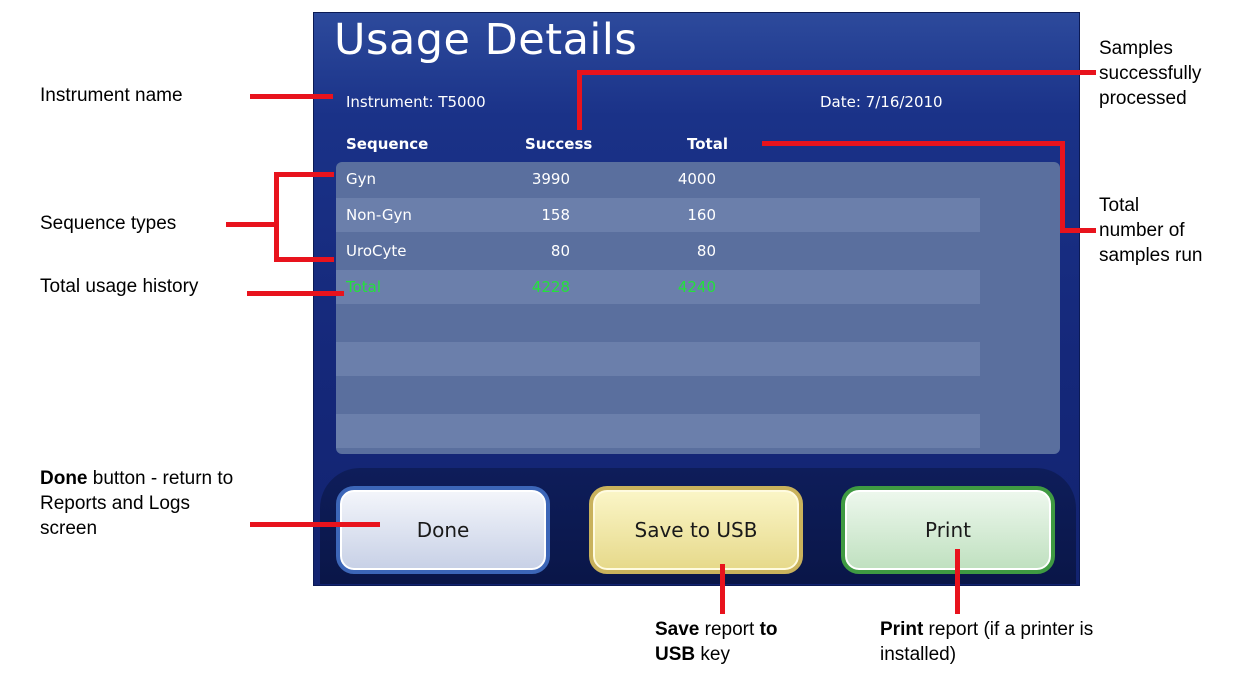 The height and width of the screenshot is (675, 1248). I want to click on sequence-cell: Gyn, so click(361, 179).